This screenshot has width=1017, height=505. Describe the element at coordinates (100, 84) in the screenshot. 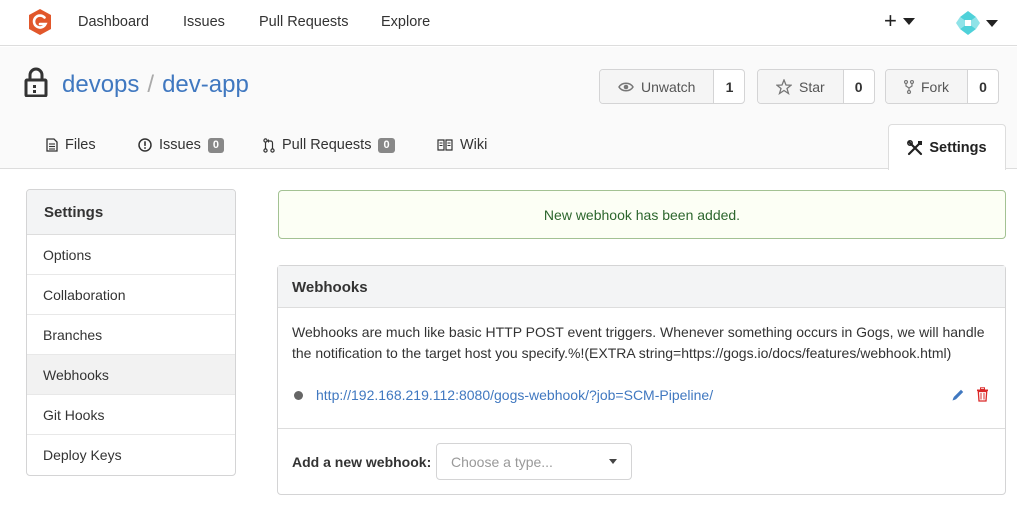

I see `repo-owner-link: devops` at that location.